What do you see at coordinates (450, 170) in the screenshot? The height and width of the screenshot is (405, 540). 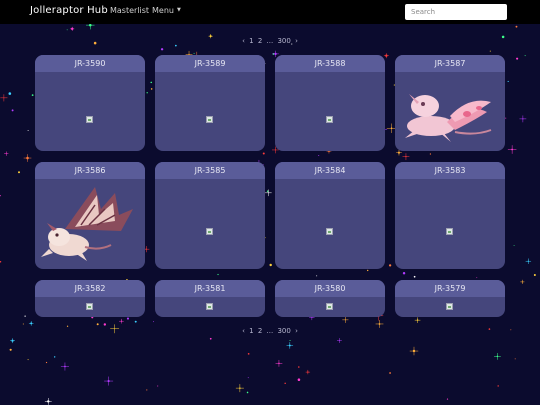 I see `character-card-title: JR-3583` at bounding box center [450, 170].